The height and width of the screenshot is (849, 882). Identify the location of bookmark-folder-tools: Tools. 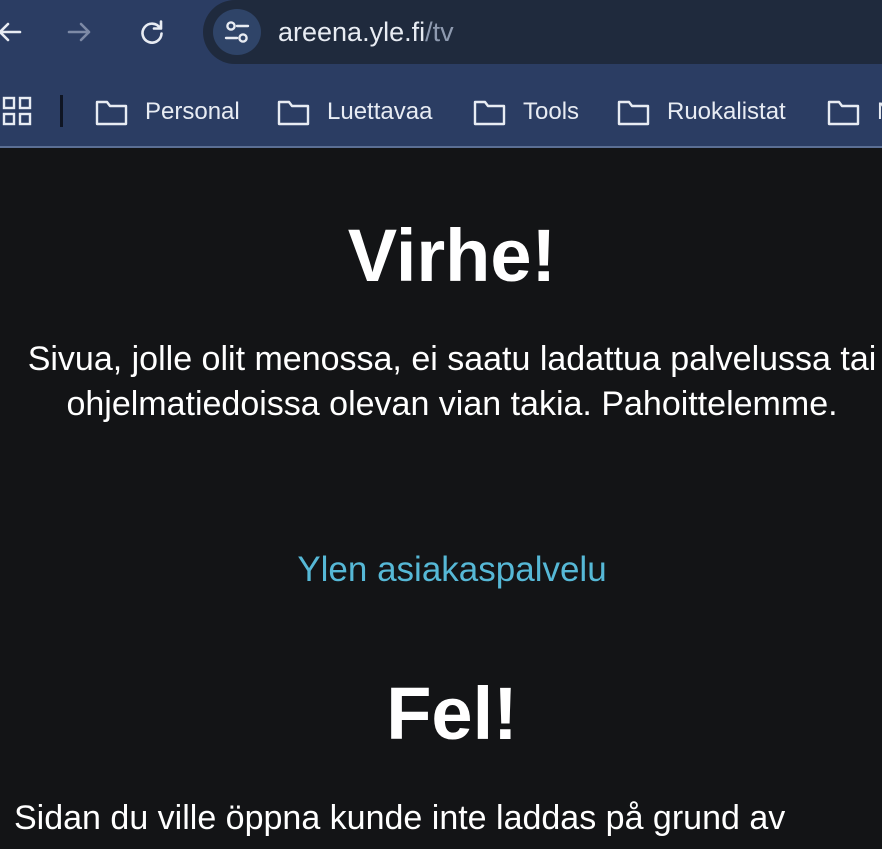
(526, 112).